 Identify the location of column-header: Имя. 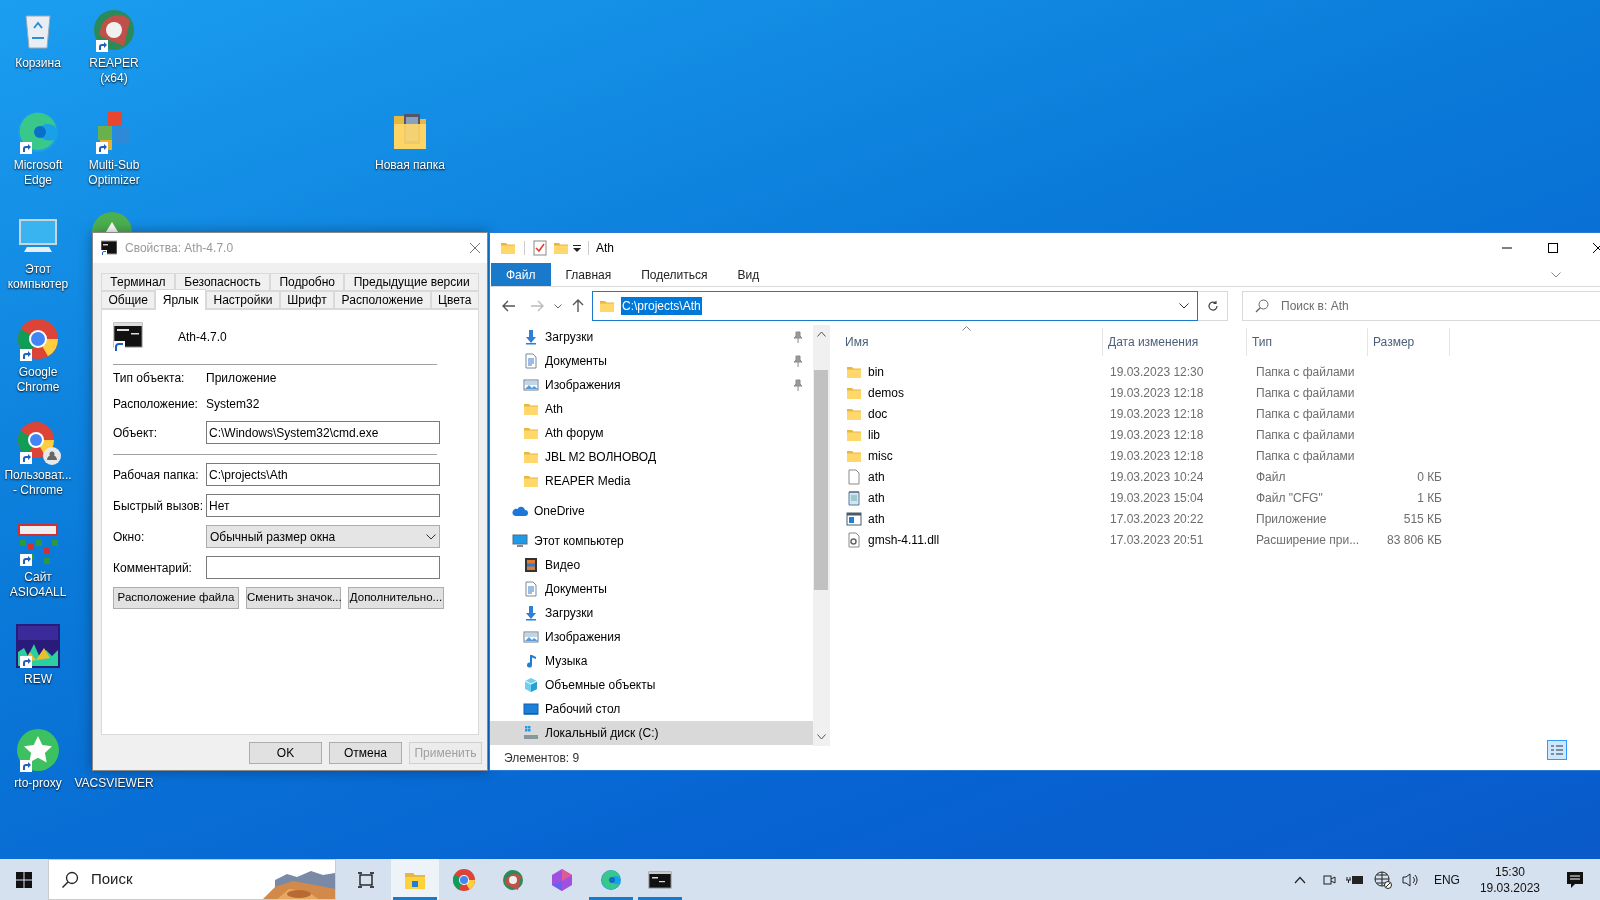
(971, 342).